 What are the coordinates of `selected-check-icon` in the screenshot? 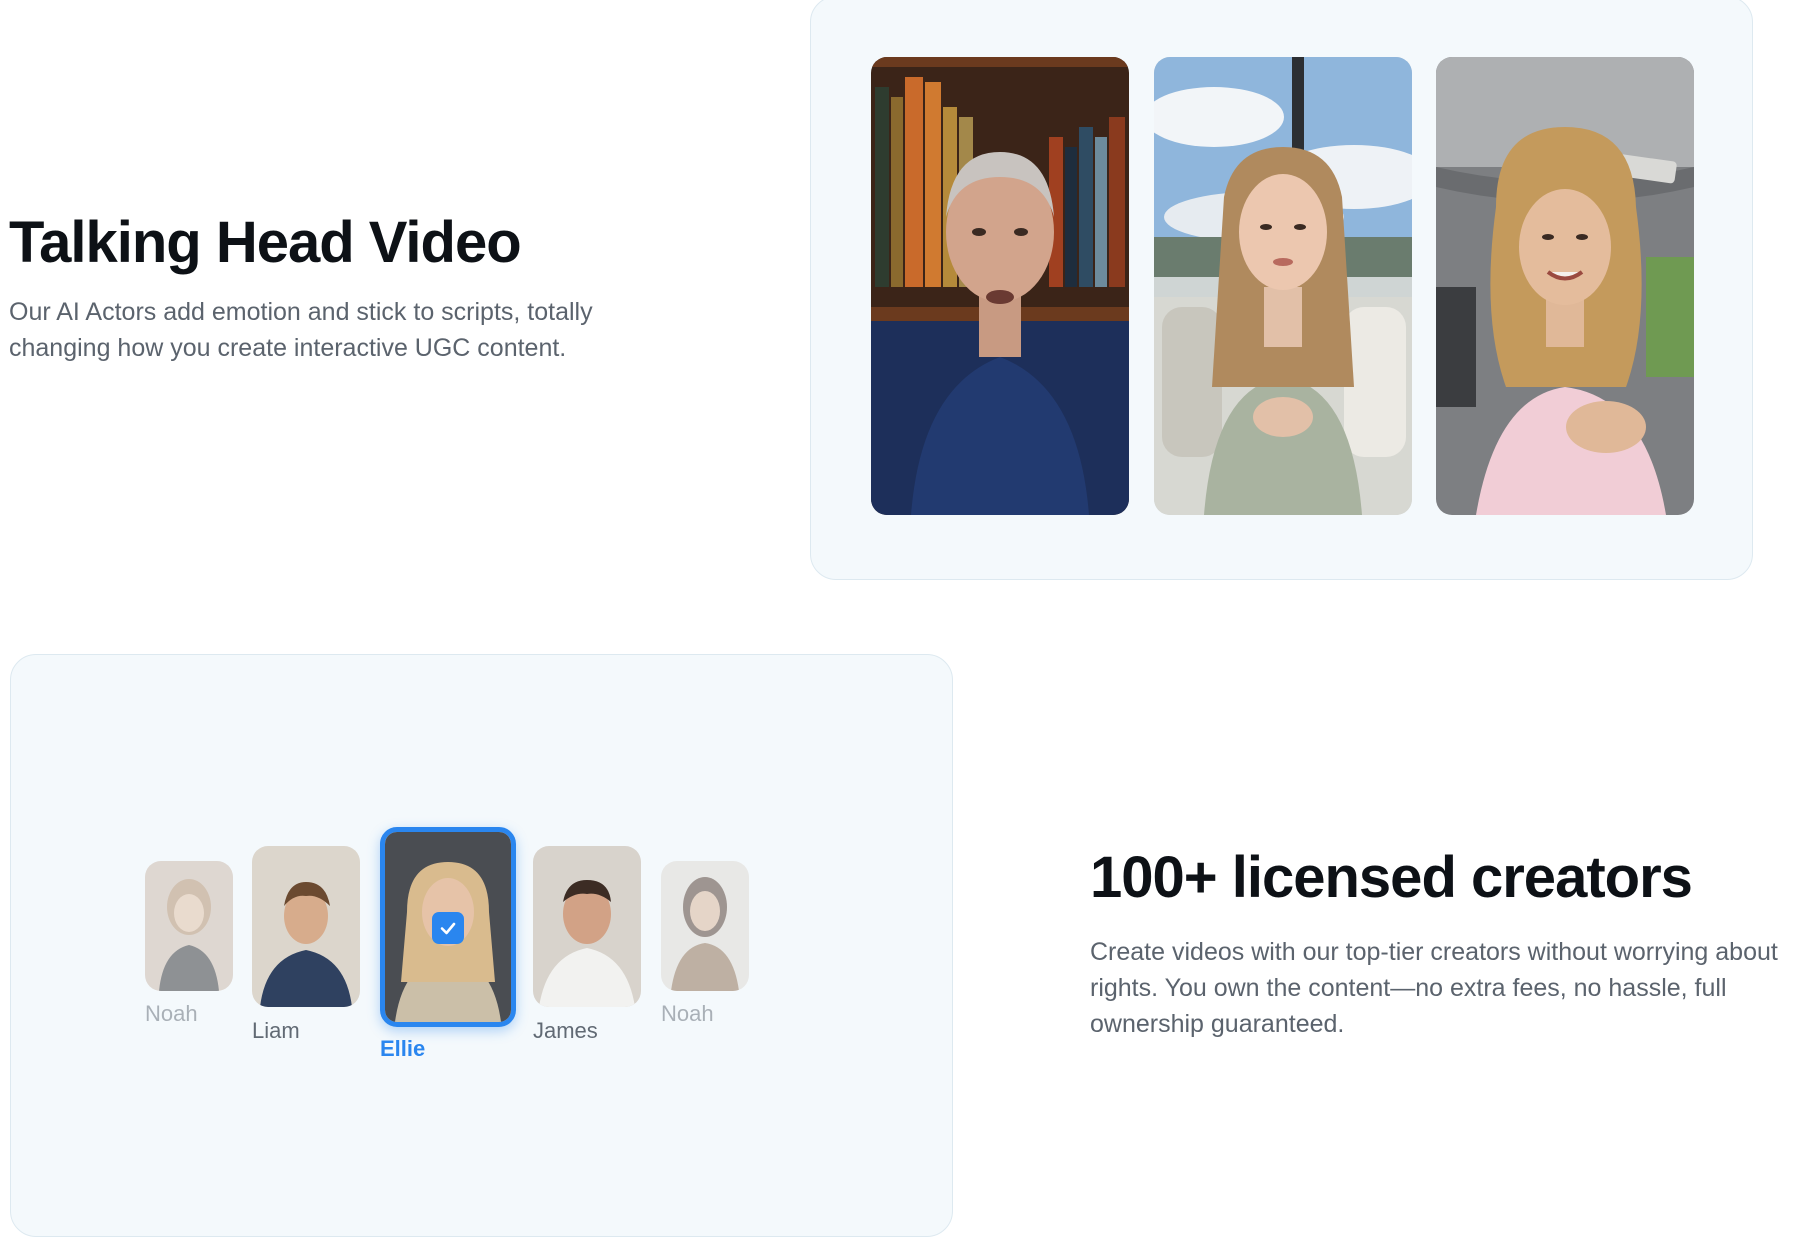 It's located at (448, 928).